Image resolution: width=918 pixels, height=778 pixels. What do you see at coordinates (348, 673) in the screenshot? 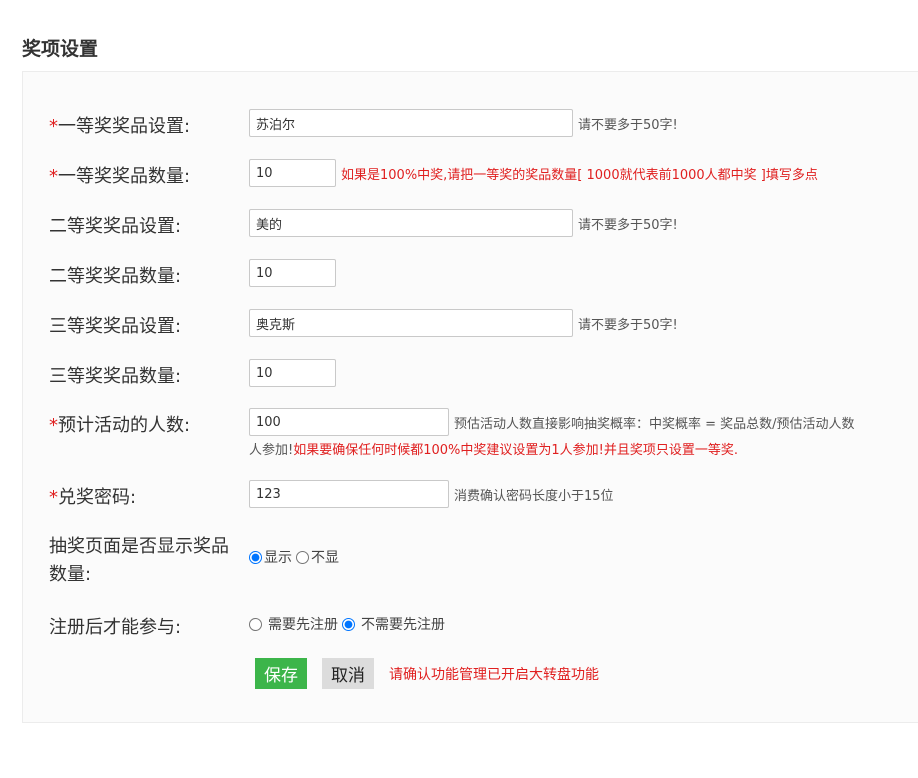
I see `cancel-button: 取消` at bounding box center [348, 673].